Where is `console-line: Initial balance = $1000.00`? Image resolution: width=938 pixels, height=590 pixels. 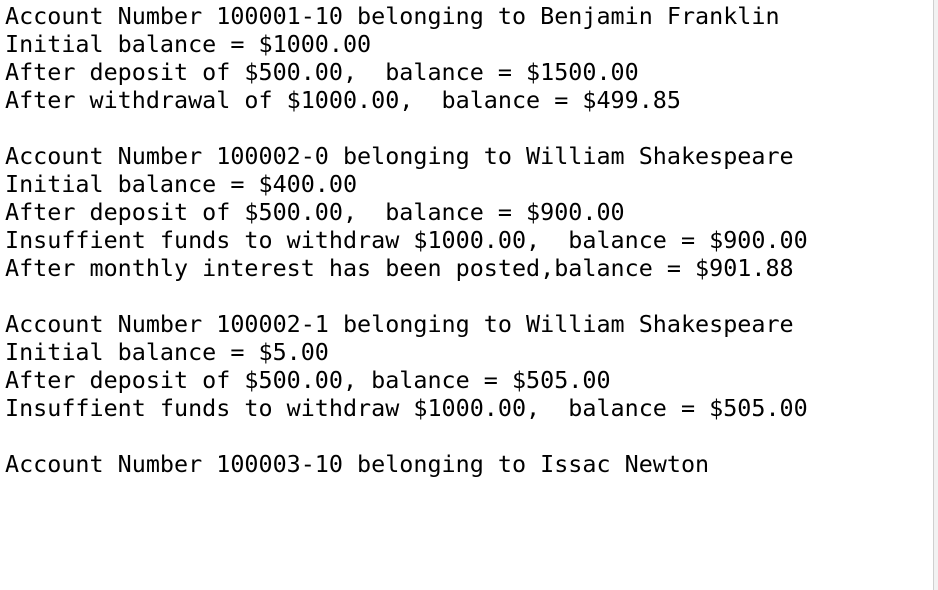
console-line: Initial balance = $1000.00 is located at coordinates (188, 44).